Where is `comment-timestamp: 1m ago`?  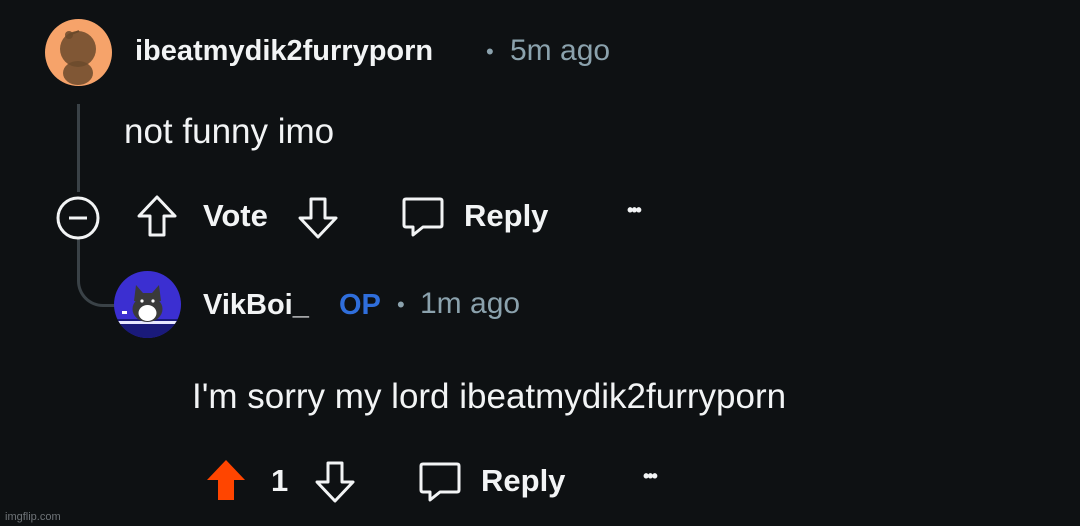 comment-timestamp: 1m ago is located at coordinates (470, 304).